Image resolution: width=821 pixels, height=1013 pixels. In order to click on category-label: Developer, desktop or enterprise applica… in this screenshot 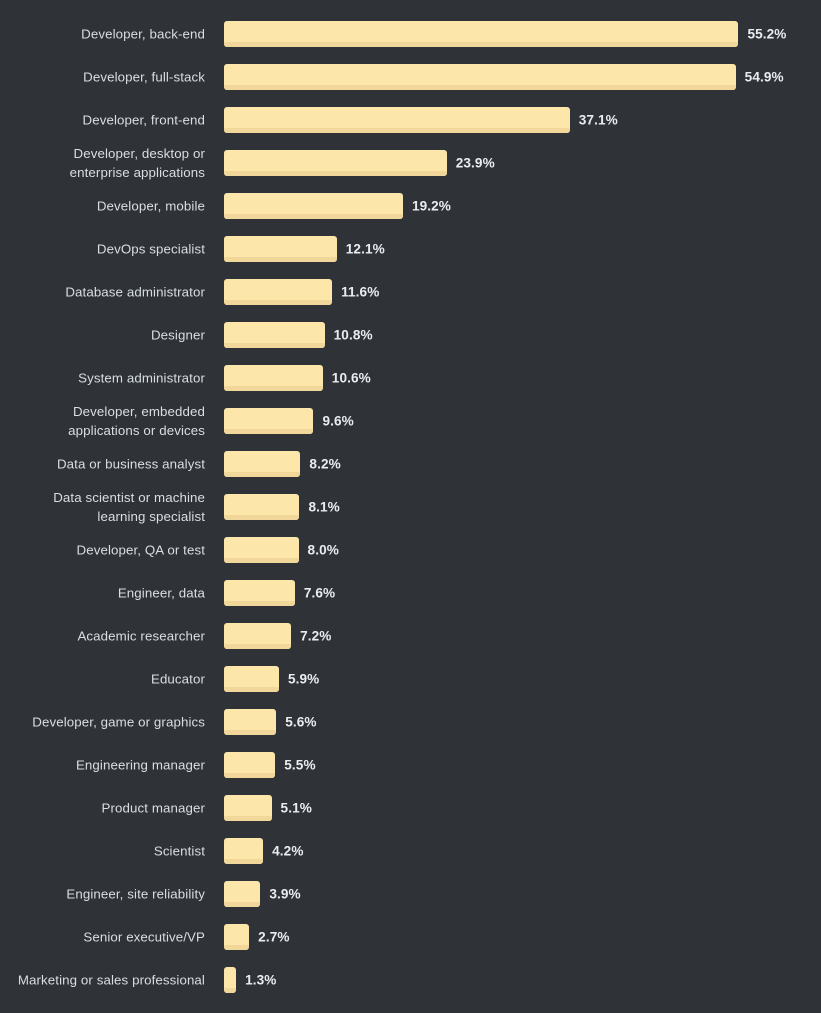, I will do `click(137, 163)`.